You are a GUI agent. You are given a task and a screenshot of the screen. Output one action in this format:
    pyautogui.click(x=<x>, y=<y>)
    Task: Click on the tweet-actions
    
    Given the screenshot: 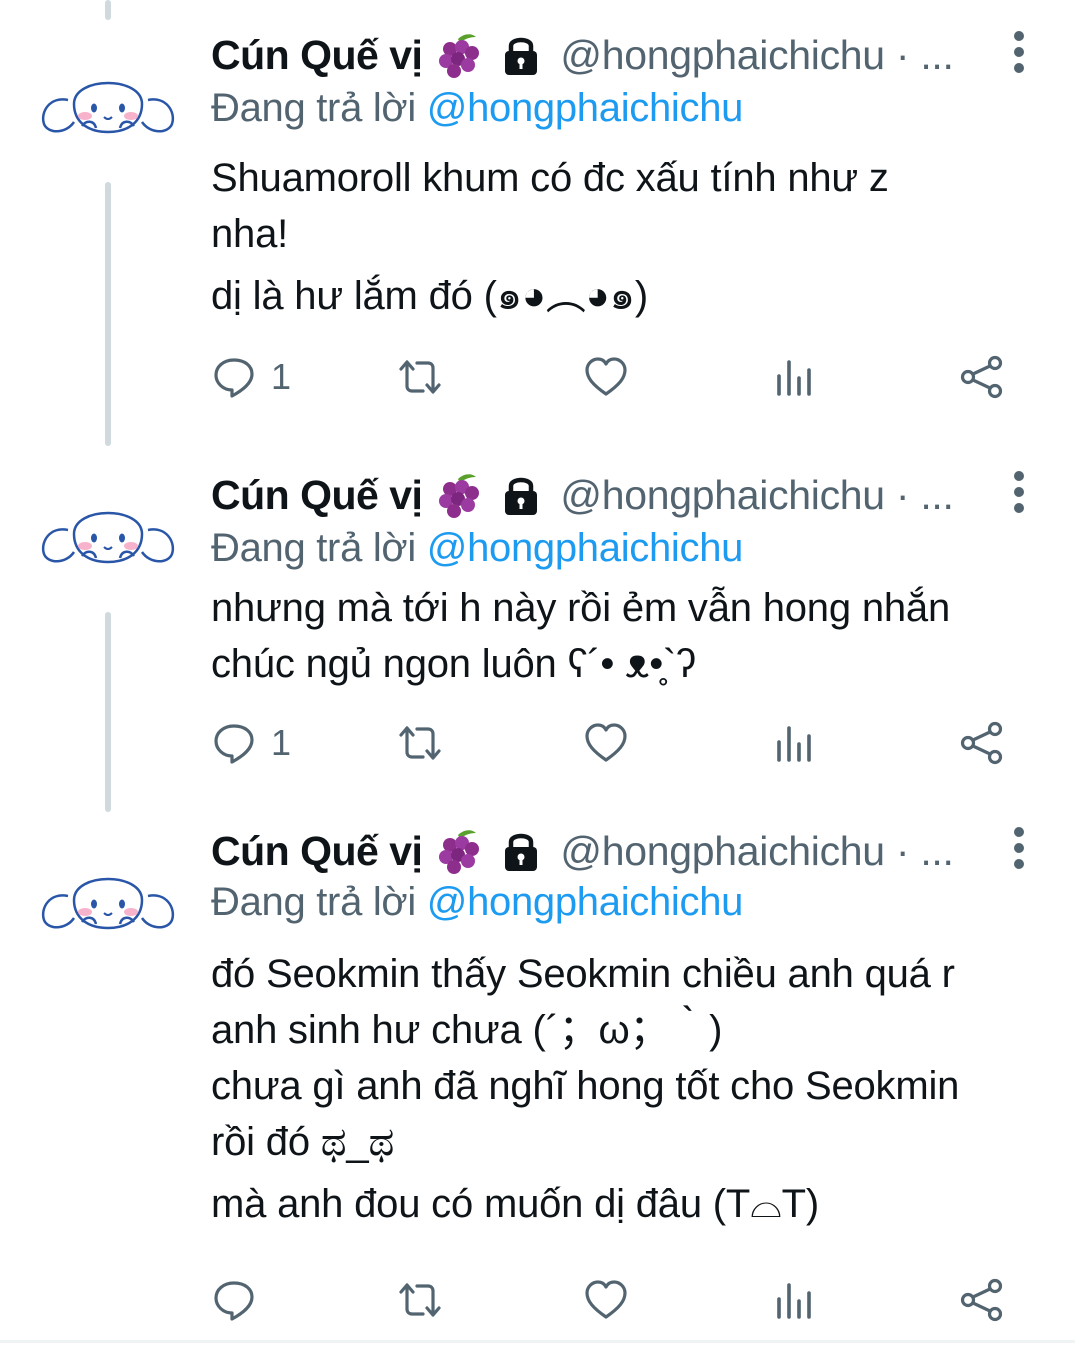 What is the action you would take?
    pyautogui.click(x=611, y=1300)
    